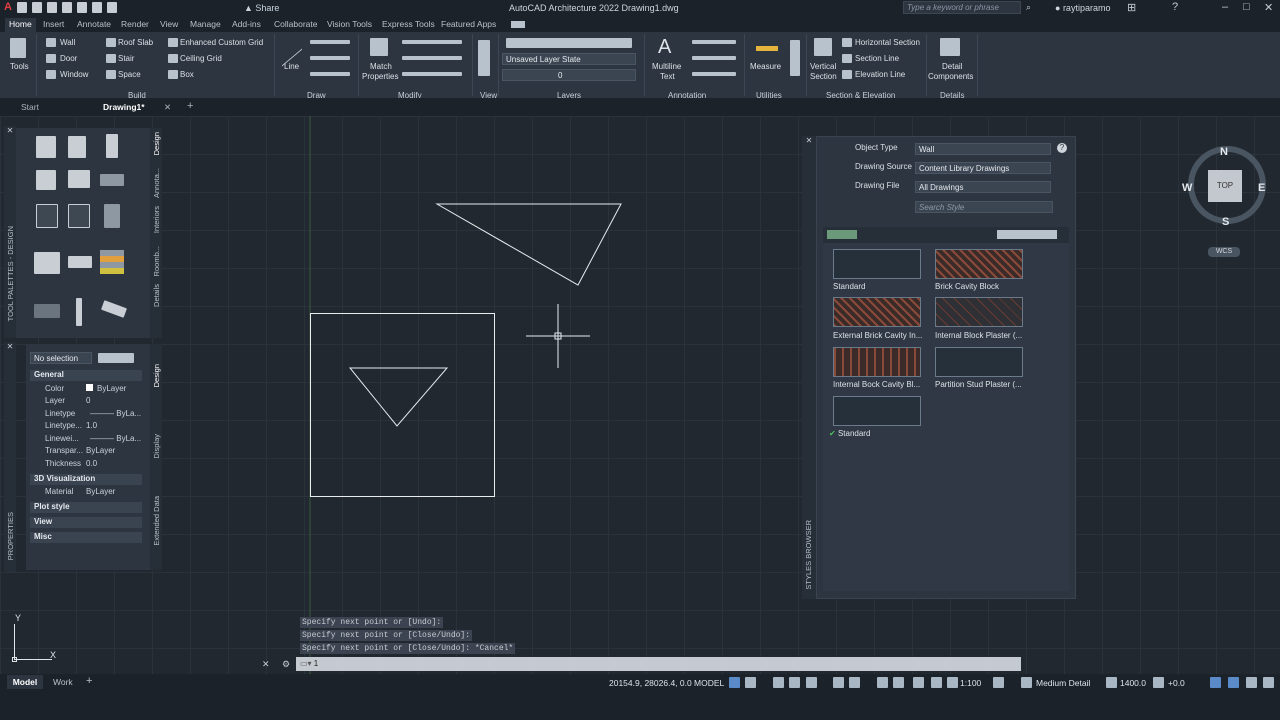  What do you see at coordinates (823, 47) in the screenshot?
I see `vertical-section-icon` at bounding box center [823, 47].